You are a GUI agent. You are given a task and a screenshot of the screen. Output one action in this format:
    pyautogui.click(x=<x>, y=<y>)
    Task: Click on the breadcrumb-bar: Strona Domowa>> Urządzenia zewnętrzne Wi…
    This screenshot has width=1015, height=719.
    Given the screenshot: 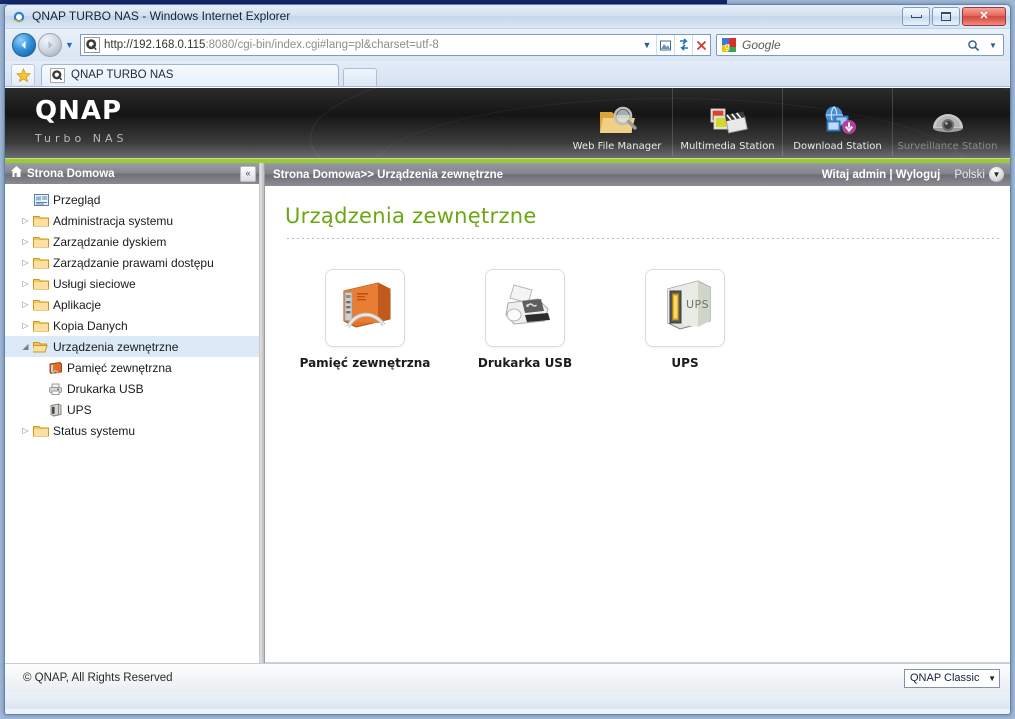 What is the action you would take?
    pyautogui.click(x=637, y=174)
    